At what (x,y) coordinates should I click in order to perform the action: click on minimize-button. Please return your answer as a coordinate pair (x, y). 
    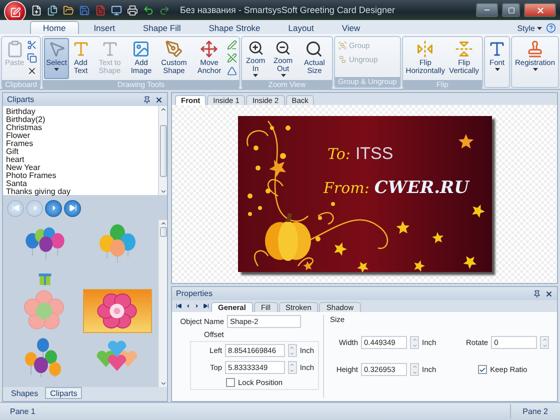
    Looking at the image, I should click on (487, 10).